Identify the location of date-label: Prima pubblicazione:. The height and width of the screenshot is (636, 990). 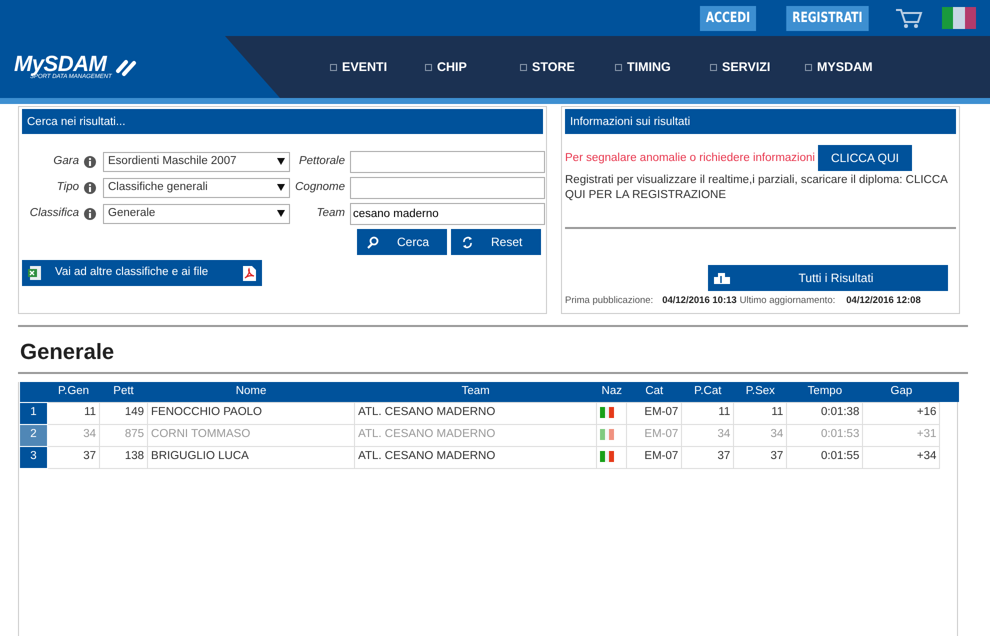
(609, 301).